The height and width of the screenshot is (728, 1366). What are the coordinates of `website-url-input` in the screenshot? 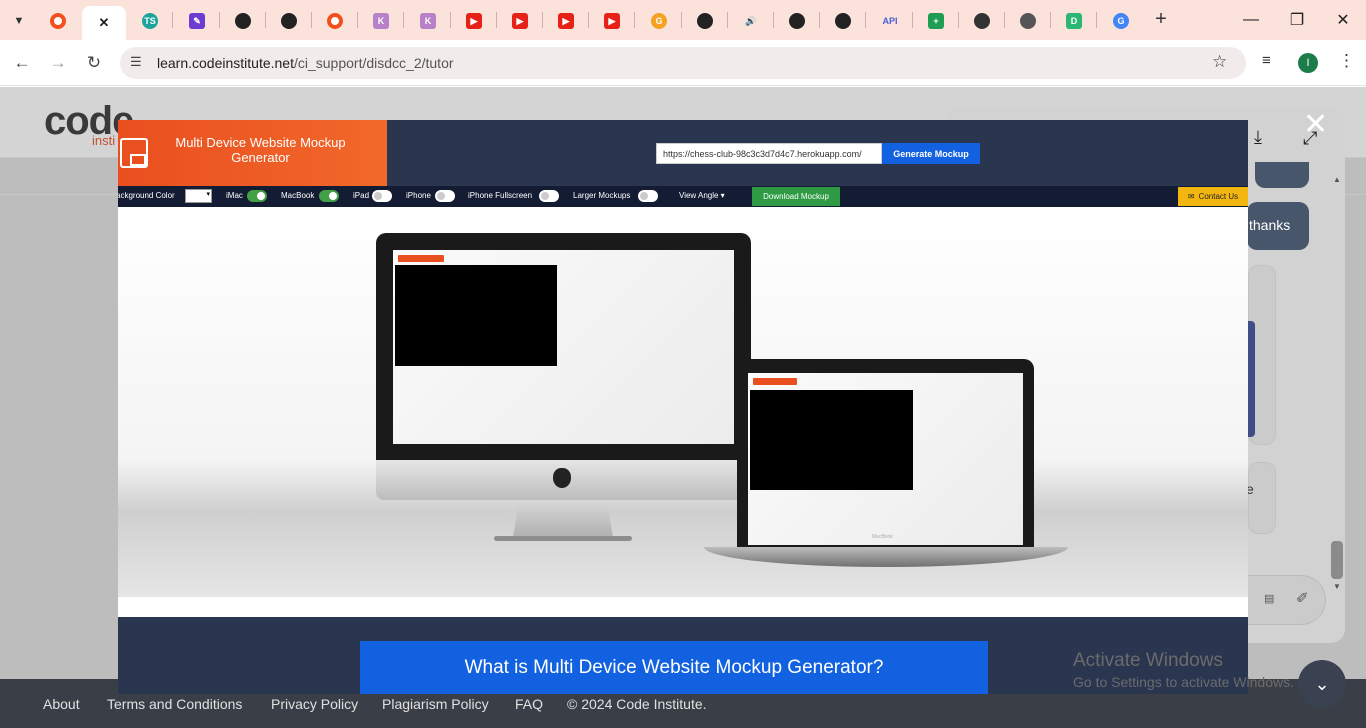 It's located at (769, 153).